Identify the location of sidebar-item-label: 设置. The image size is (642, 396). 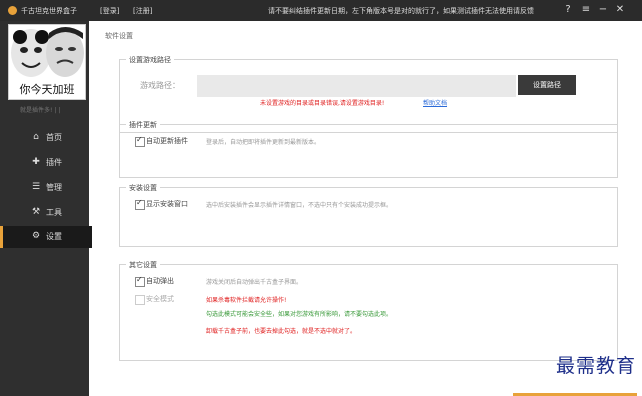
(54, 236).